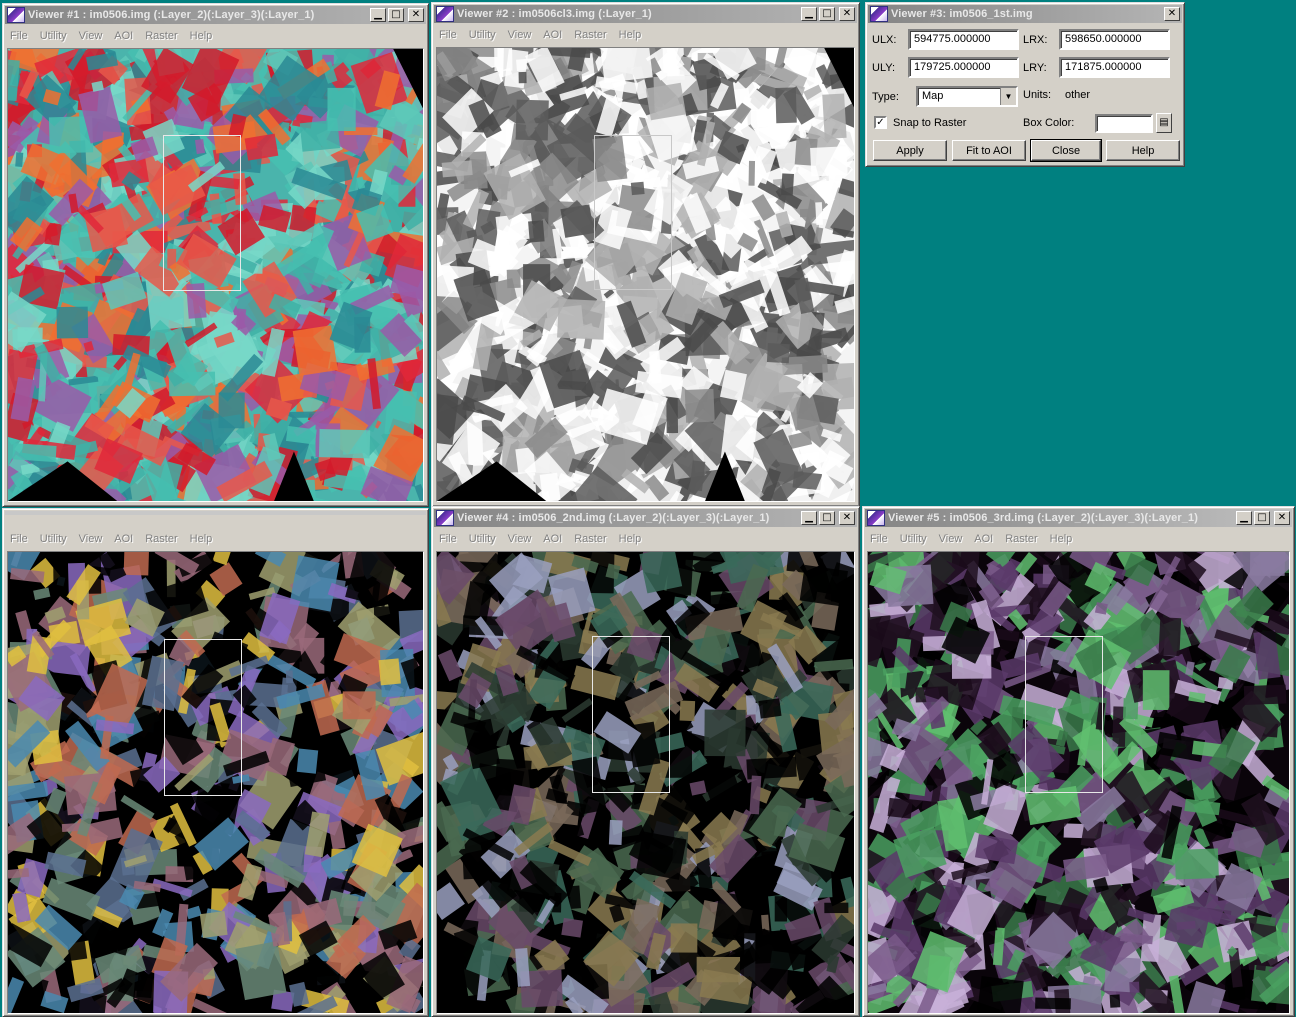 Image resolution: width=1296 pixels, height=1017 pixels. I want to click on viewer-1-image-canvas, so click(215, 275).